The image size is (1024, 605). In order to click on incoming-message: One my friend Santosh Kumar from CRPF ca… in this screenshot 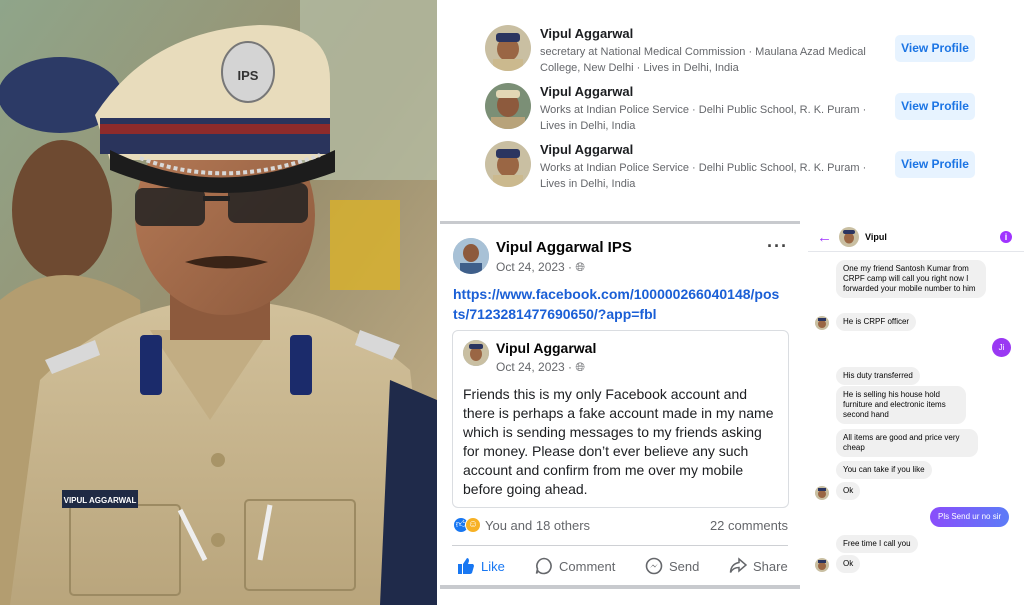, I will do `click(911, 279)`.